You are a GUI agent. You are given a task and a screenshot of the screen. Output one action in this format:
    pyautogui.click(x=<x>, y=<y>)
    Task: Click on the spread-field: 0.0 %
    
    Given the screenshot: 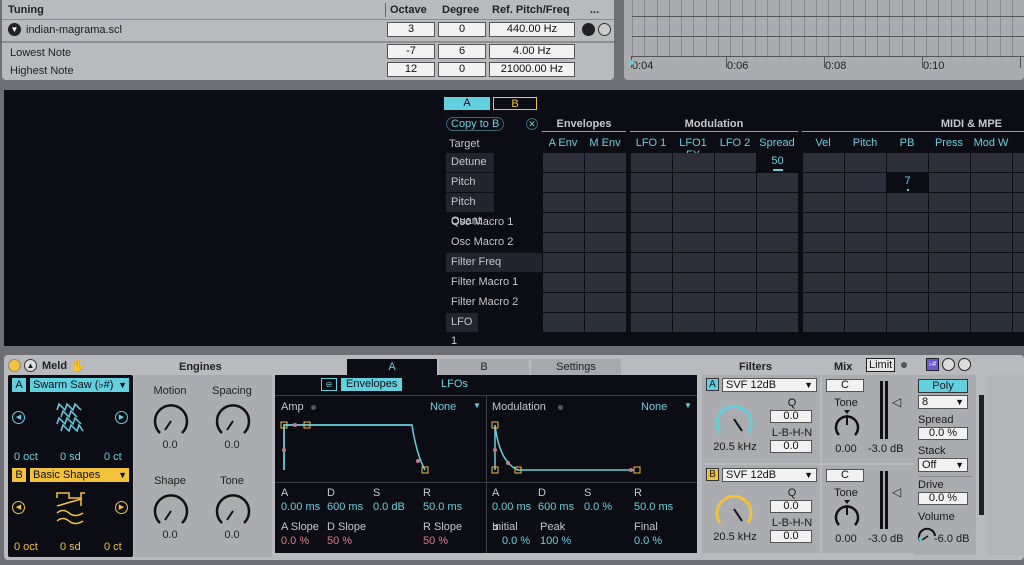 What is the action you would take?
    pyautogui.click(x=943, y=433)
    